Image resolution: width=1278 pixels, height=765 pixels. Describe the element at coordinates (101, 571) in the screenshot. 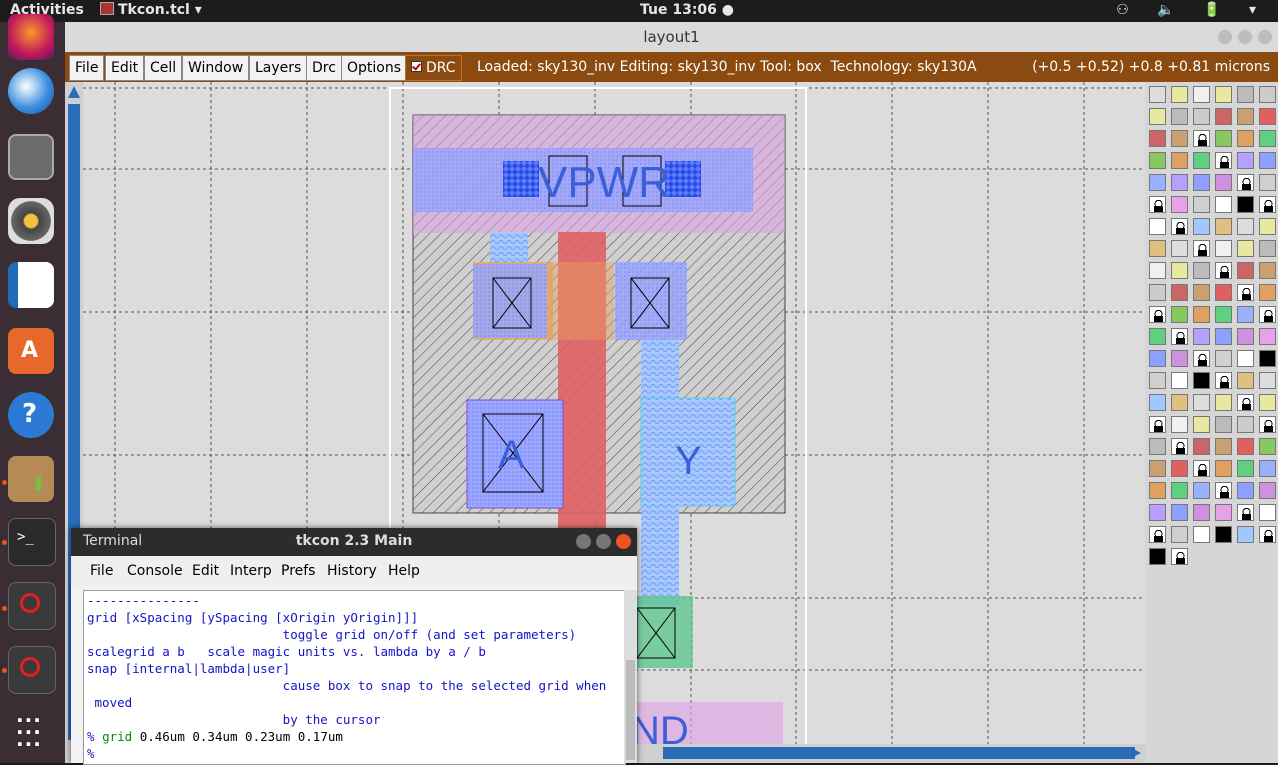

I see `tkcon-menu-file: File` at that location.